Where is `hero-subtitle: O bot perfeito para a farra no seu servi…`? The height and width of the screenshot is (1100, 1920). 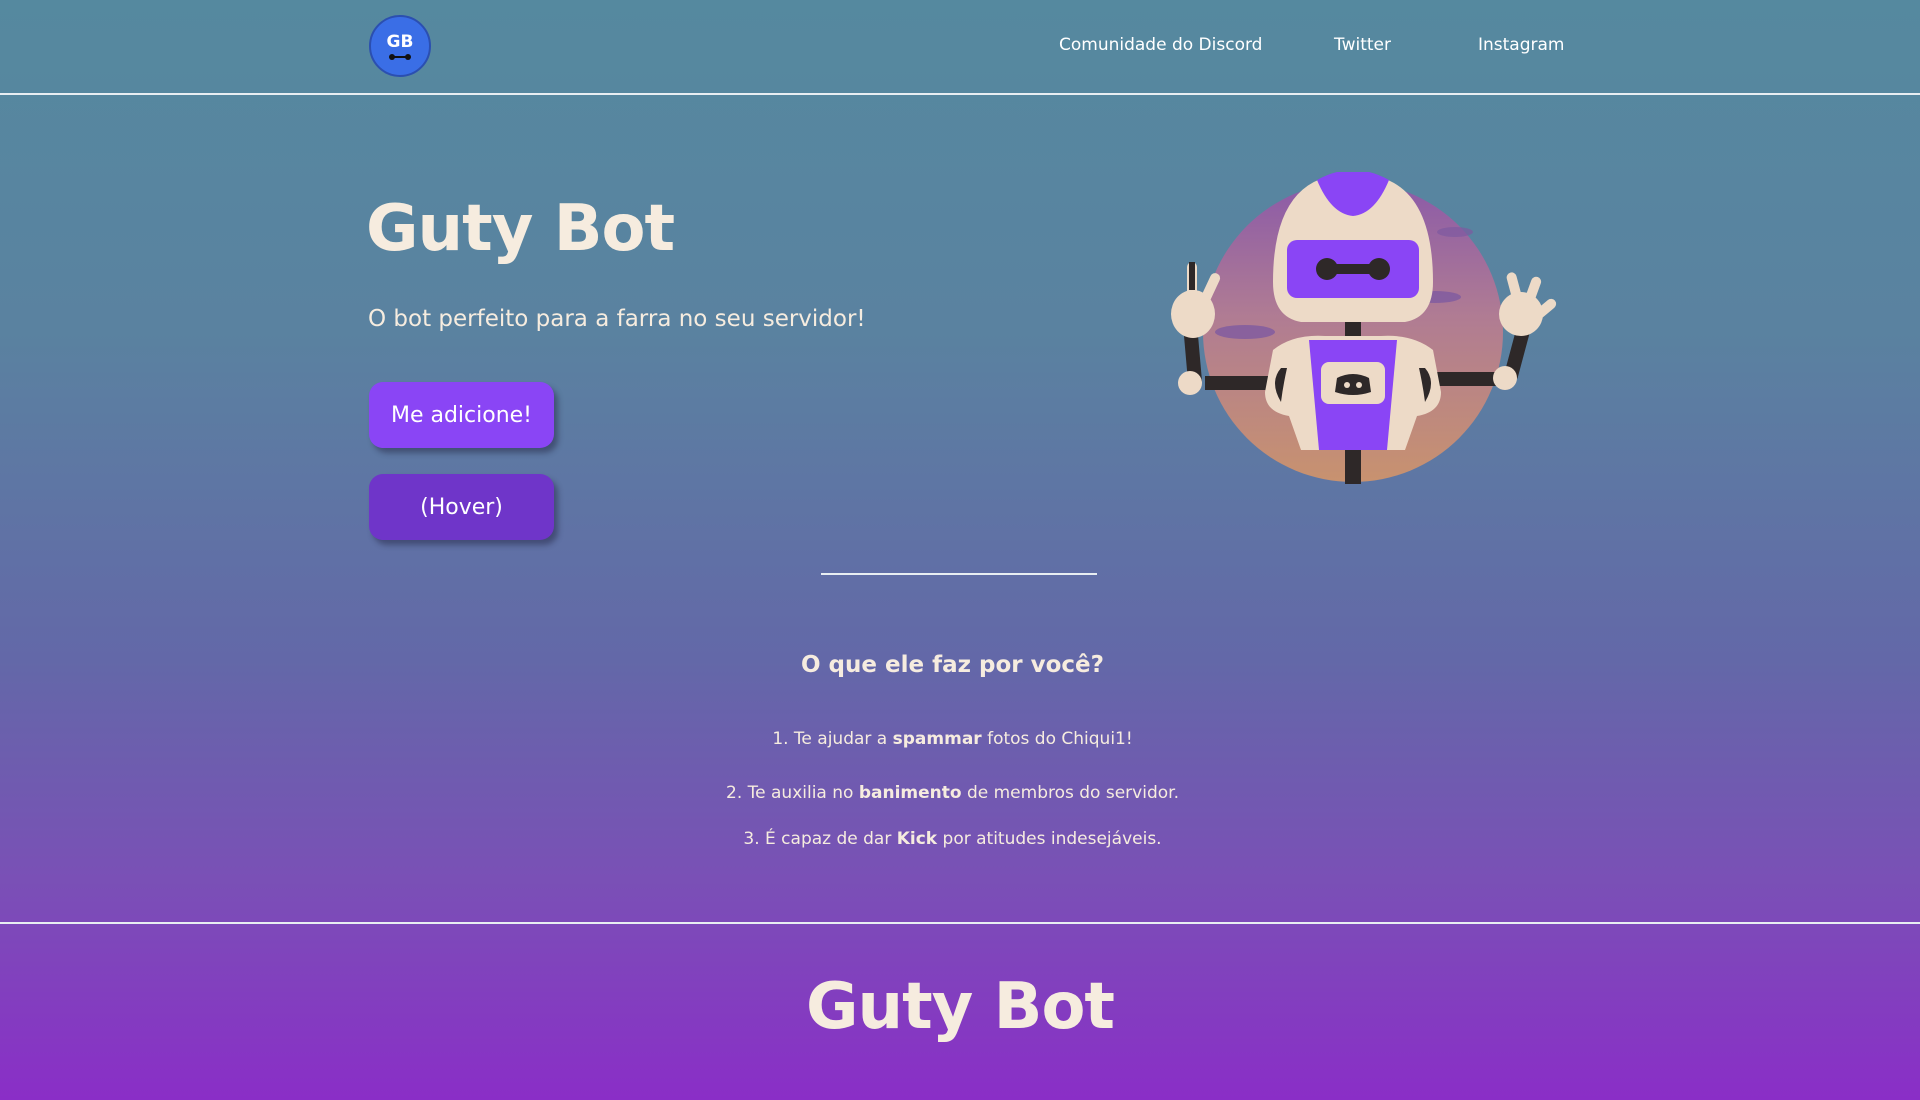
hero-subtitle: O bot perfeito para a farra no seu servi… is located at coordinates (617, 319).